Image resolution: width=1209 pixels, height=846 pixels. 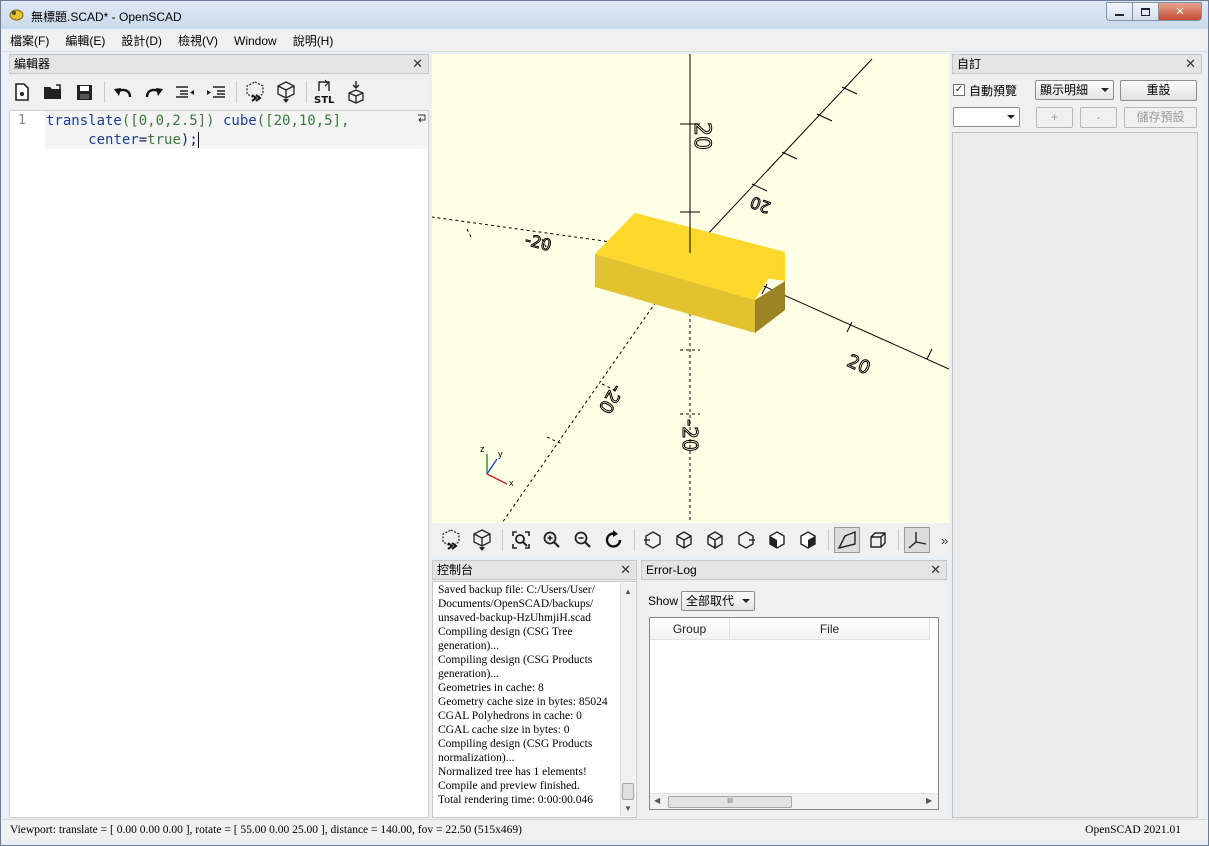 What do you see at coordinates (451, 540) in the screenshot?
I see `vp-preview-button` at bounding box center [451, 540].